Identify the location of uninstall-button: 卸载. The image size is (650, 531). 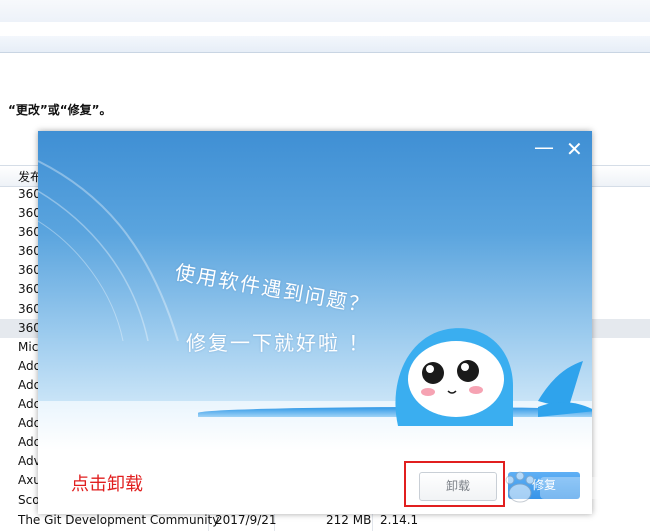
(458, 486).